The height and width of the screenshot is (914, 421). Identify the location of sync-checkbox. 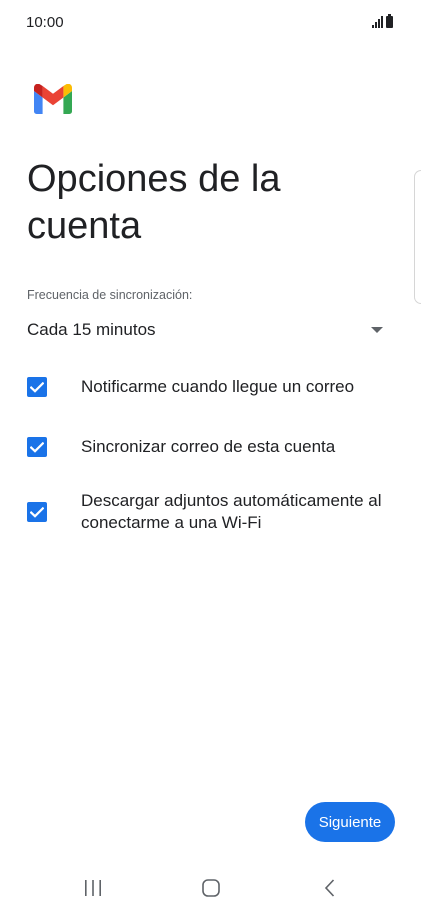
(37, 447).